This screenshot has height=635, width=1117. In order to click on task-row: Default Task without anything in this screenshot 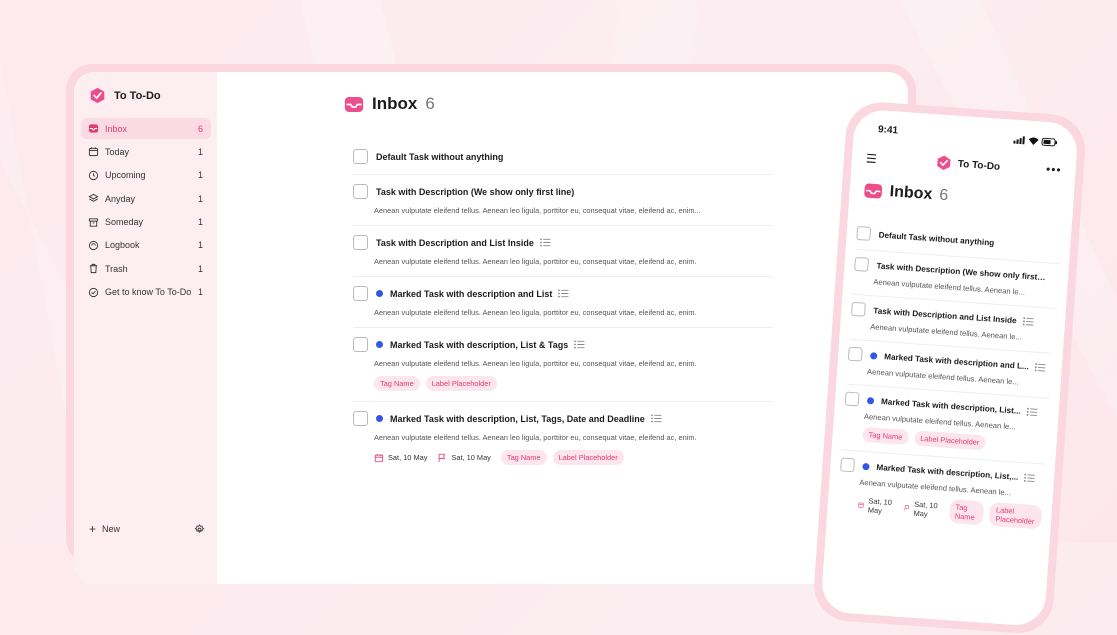, I will do `click(563, 157)`.